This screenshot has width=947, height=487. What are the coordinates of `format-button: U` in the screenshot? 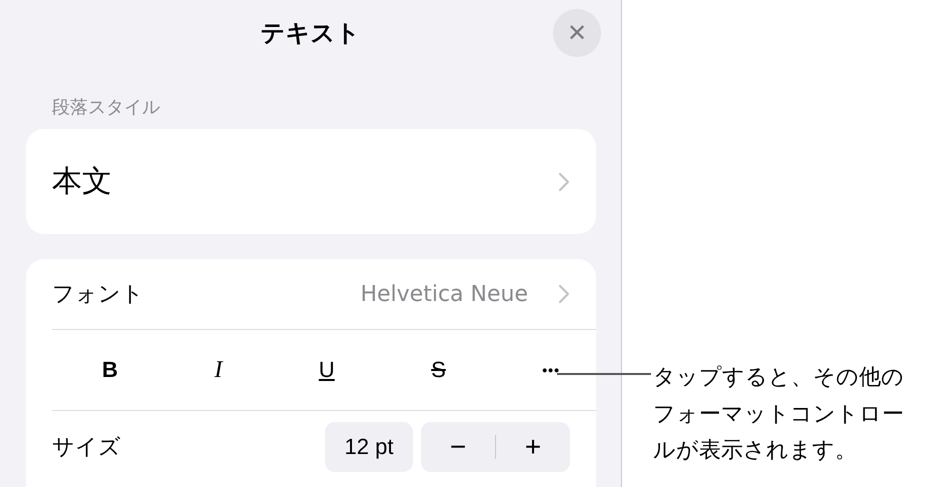 It's located at (326, 370).